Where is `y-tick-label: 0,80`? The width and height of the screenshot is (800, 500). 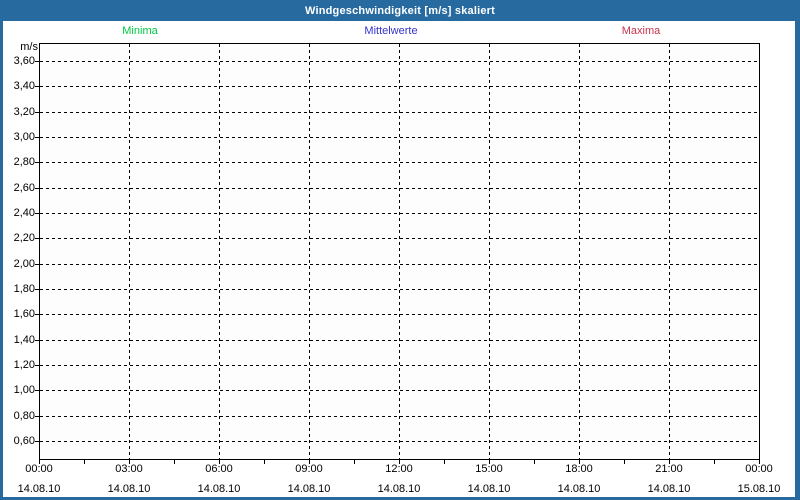 y-tick-label: 0,80 is located at coordinates (24, 415).